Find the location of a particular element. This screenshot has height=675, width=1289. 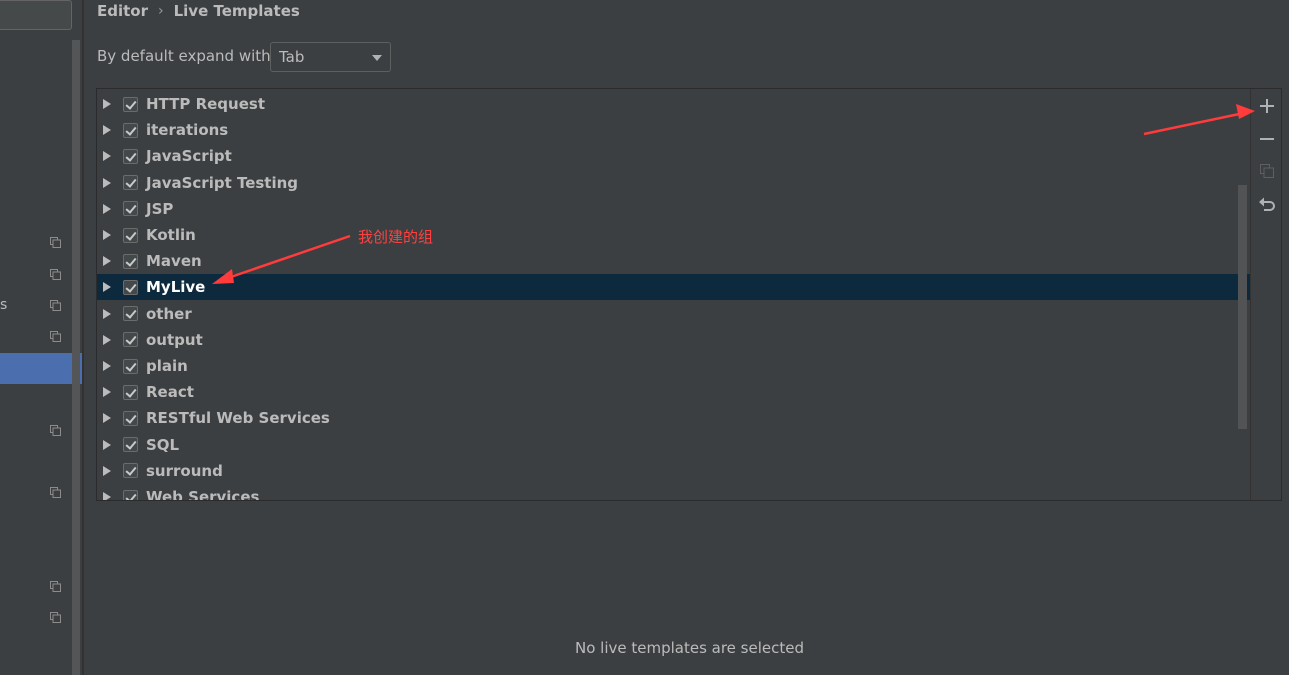

copy-icon is located at coordinates (1267, 171).